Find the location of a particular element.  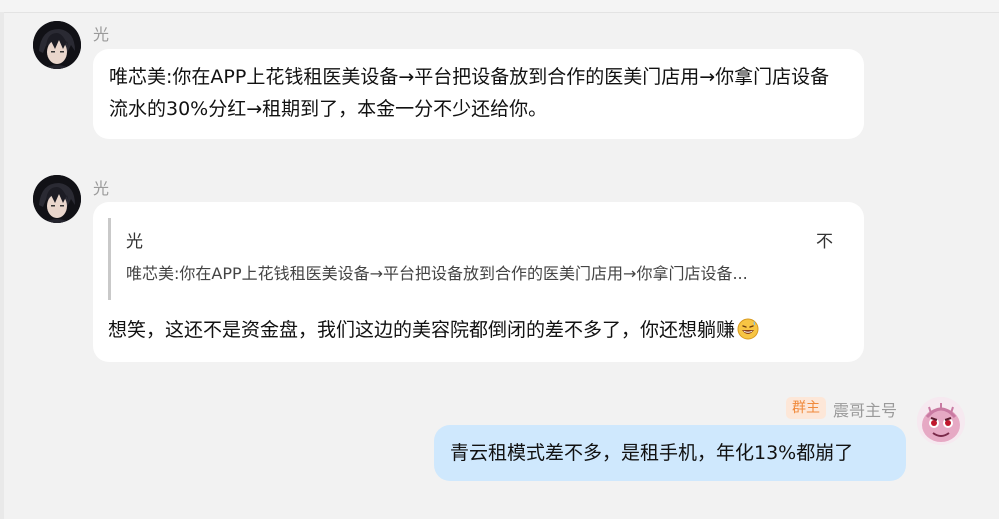

group-owner-badge: 群主 is located at coordinates (806, 408).